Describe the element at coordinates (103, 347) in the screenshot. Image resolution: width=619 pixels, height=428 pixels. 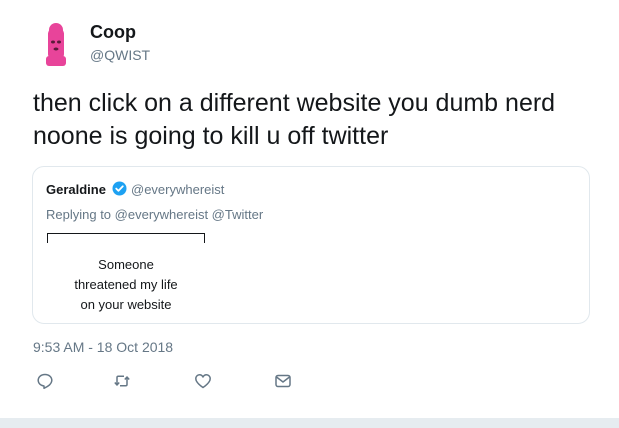
I see `tweet-timestamp: 9:53 AM - 18 Oct 2018` at that location.